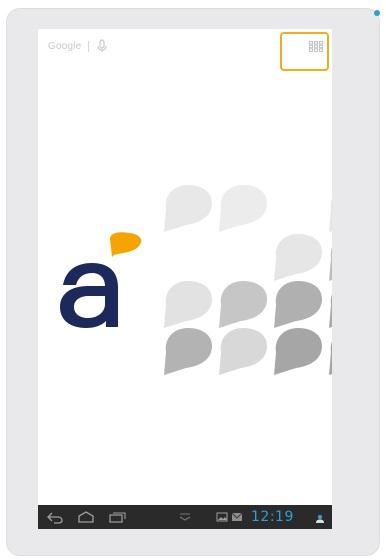 The image size is (386, 560). Describe the element at coordinates (55, 517) in the screenshot. I see `back-icon` at that location.